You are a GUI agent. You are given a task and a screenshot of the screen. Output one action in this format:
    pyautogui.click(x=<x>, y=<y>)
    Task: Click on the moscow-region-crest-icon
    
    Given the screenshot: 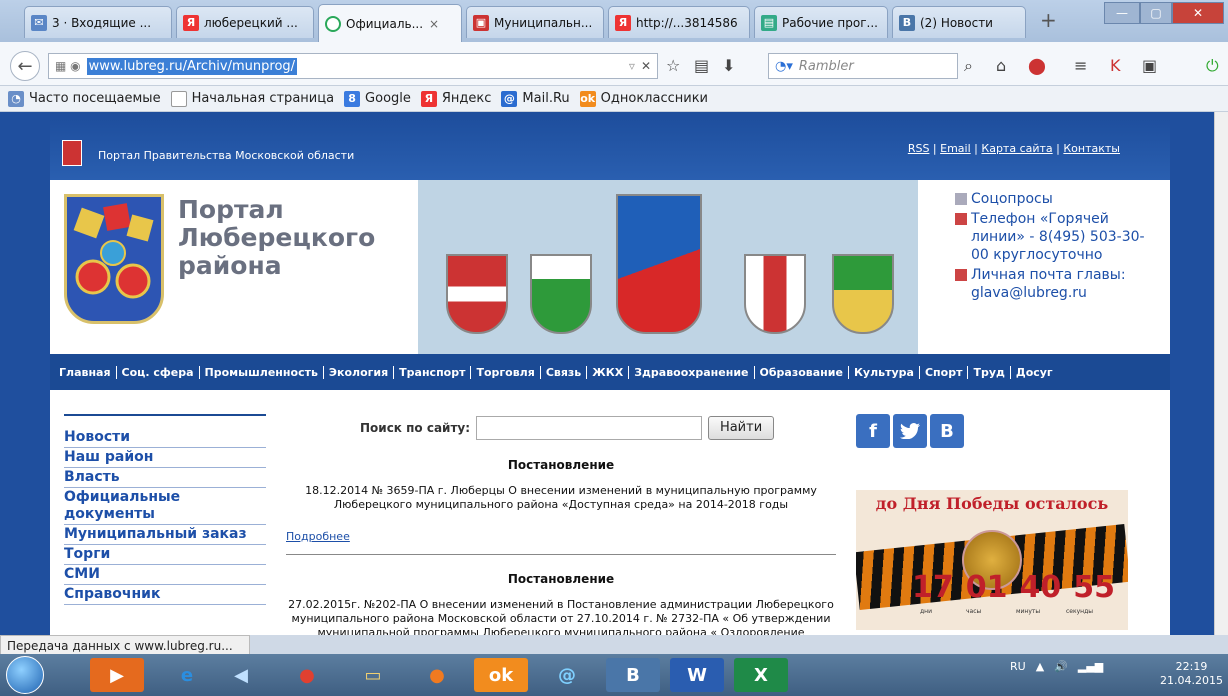 What is the action you would take?
    pyautogui.click(x=72, y=153)
    